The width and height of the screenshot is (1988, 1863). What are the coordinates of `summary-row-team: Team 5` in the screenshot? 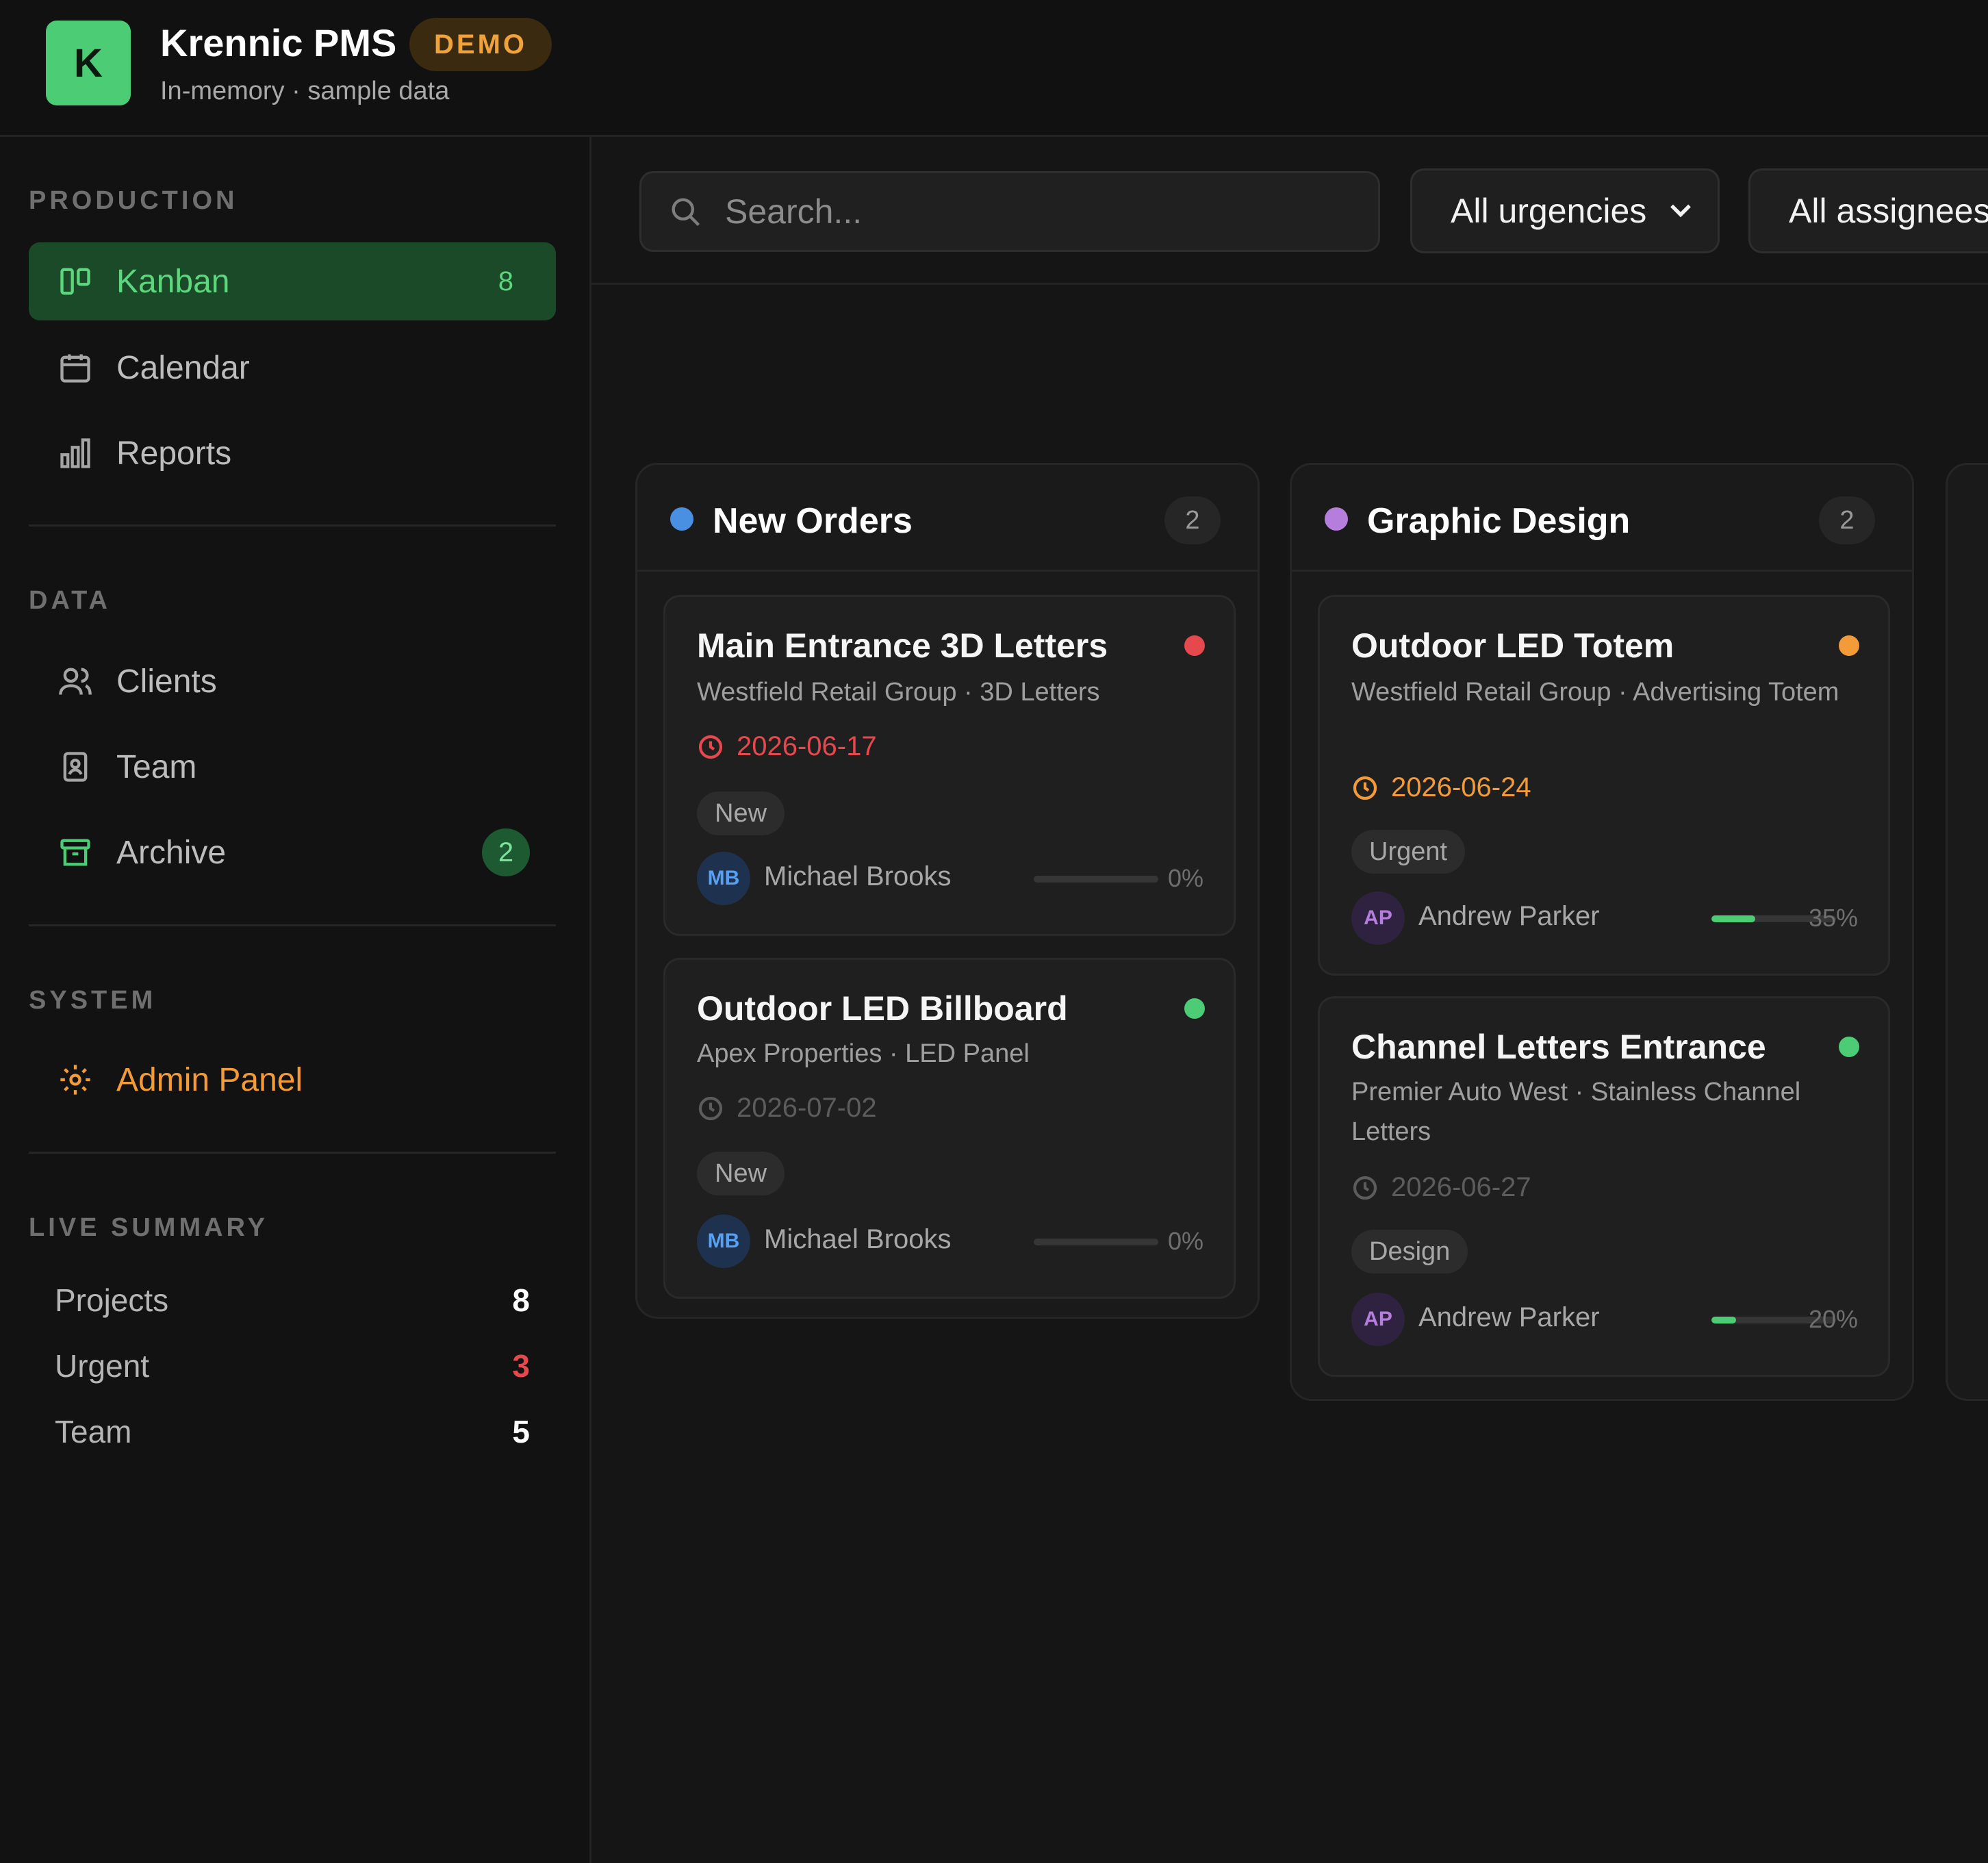 It's located at (294, 1432).